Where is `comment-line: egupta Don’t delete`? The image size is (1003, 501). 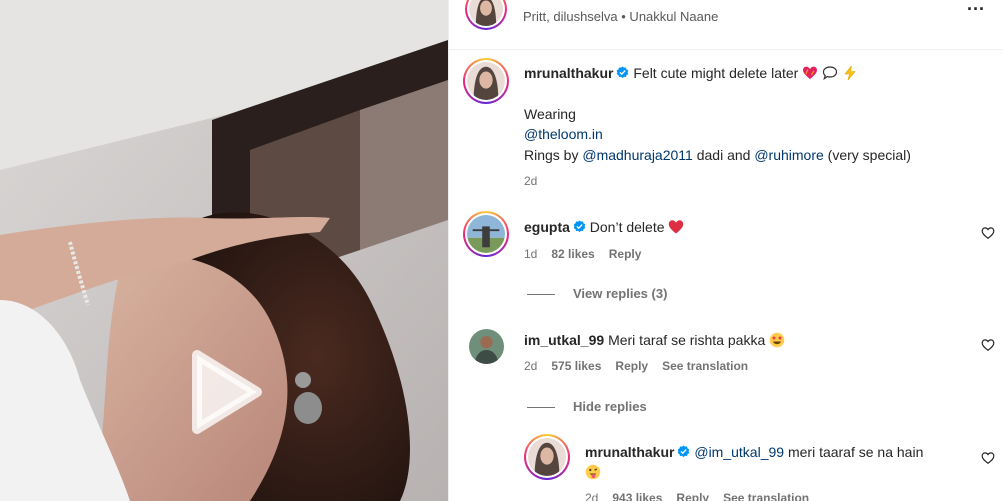
comment-line: egupta Don’t delete is located at coordinates (604, 227).